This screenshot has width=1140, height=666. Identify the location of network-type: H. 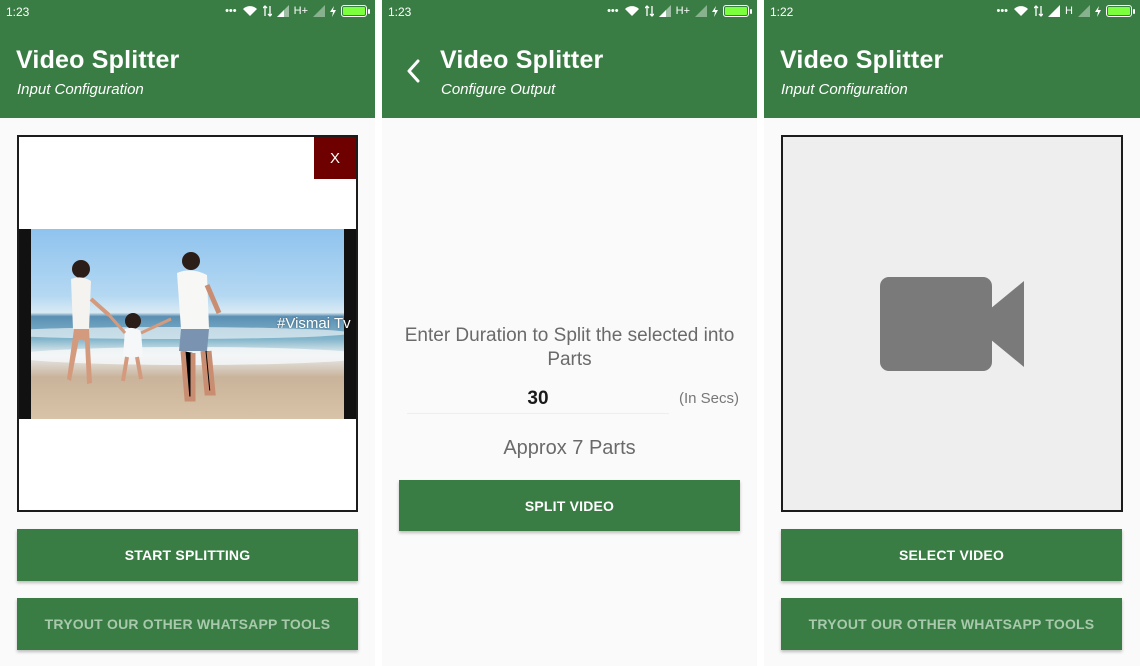
(1069, 11).